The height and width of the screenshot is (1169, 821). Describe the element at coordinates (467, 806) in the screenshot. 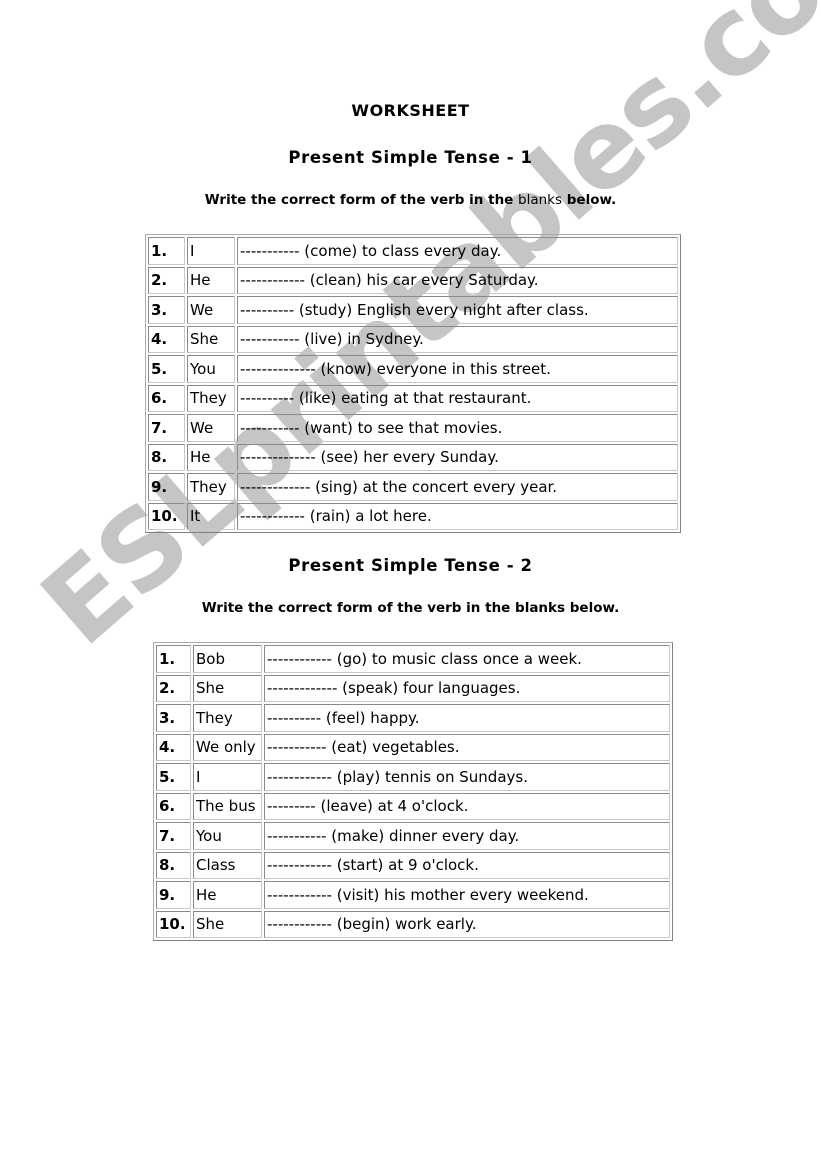

I see `sentence-cell: --------- (leave) at 4 o'clock.` at that location.